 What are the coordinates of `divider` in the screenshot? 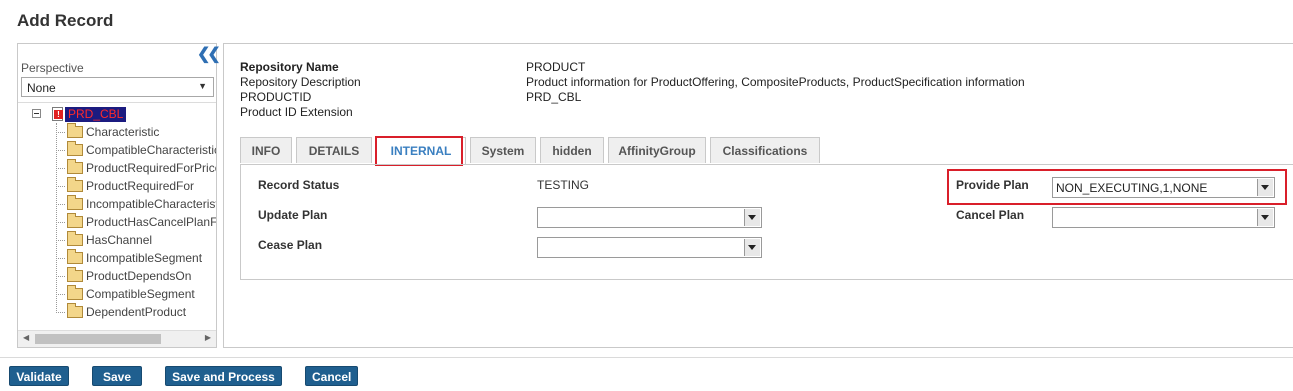 It's located at (117, 102).